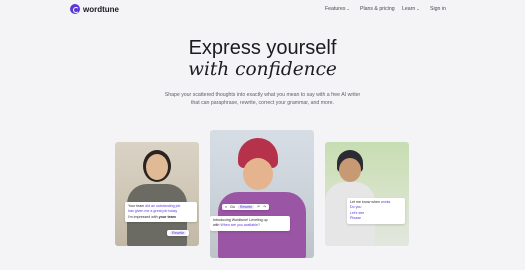 This screenshot has height=270, width=525. What do you see at coordinates (262, 69) in the screenshot?
I see `hero-title-line2: with confidence` at bounding box center [262, 69].